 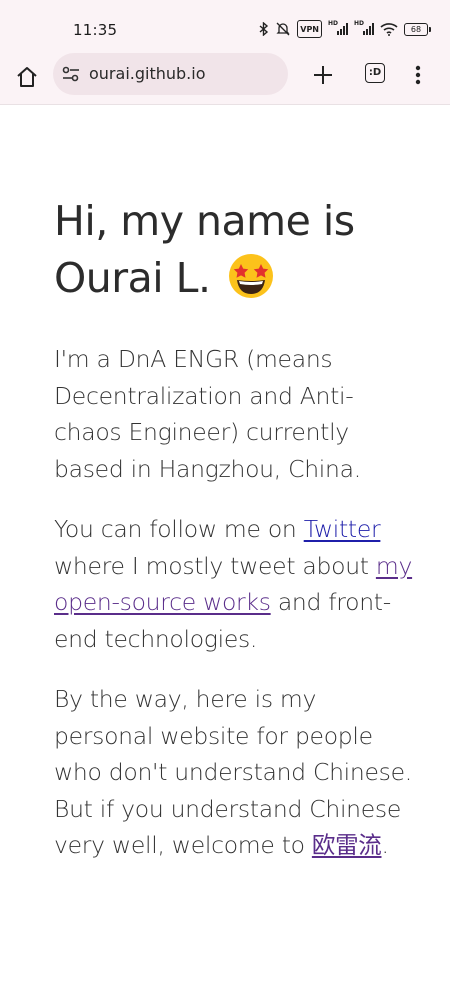 I want to click on bluetooth-icon, so click(x=264, y=29).